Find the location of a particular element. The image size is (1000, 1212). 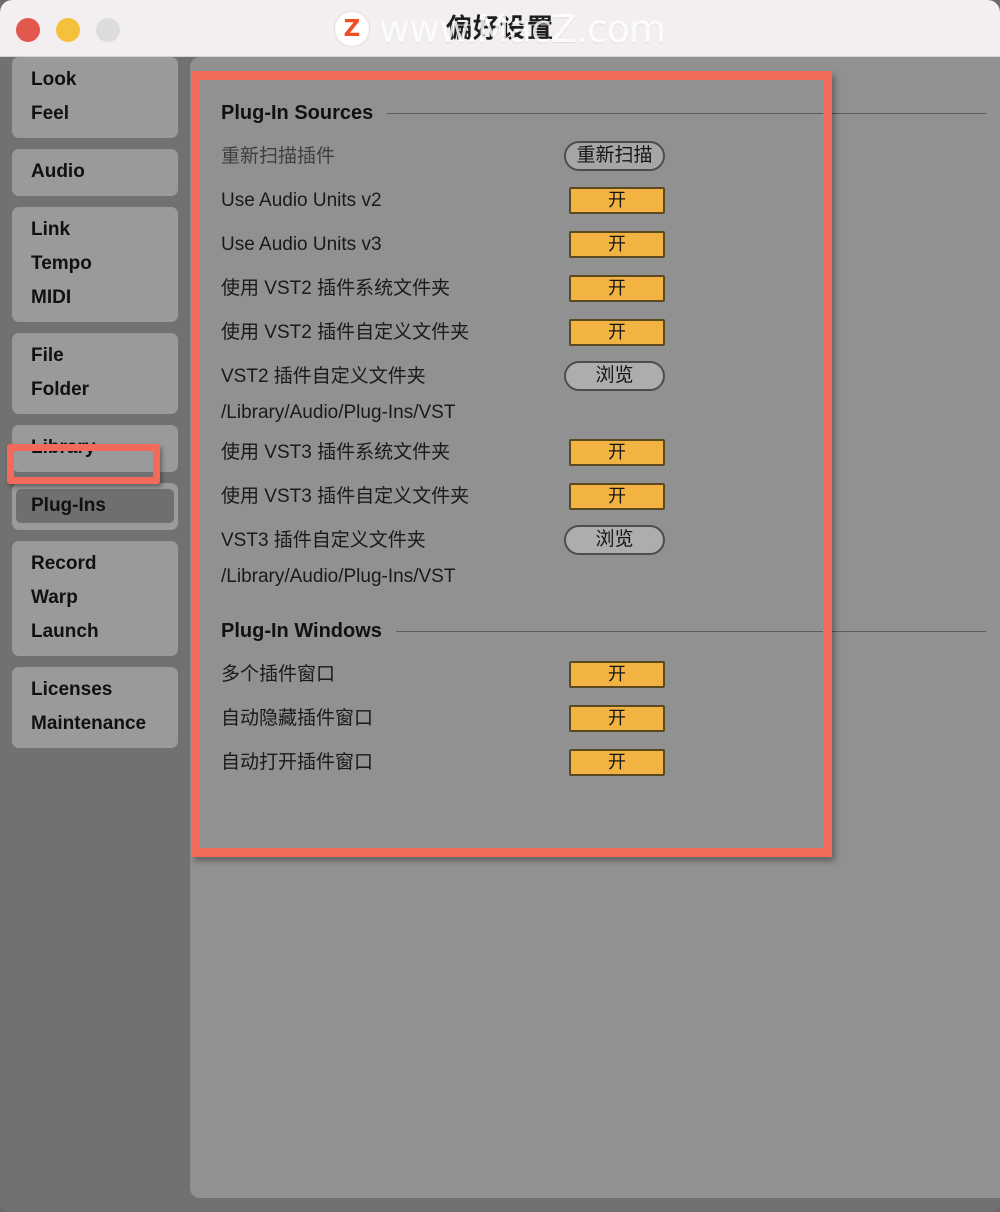

sidebar-item-look: Look is located at coordinates (95, 80).